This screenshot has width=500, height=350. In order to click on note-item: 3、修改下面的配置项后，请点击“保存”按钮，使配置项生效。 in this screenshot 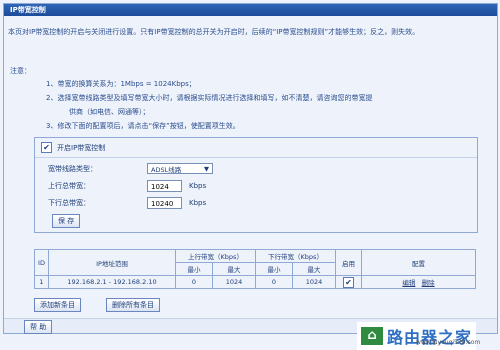, I will do `click(143, 126)`.